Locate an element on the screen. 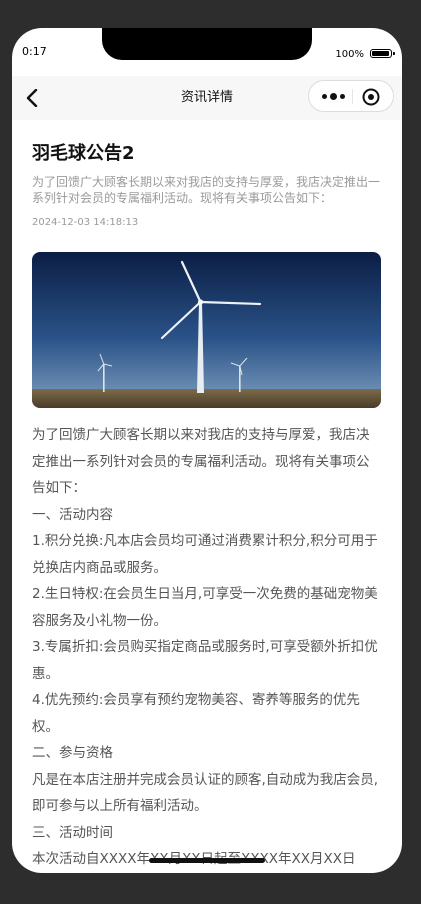 Image resolution: width=421 pixels, height=904 pixels. article-title: 羽毛球公告2 is located at coordinates (83, 153).